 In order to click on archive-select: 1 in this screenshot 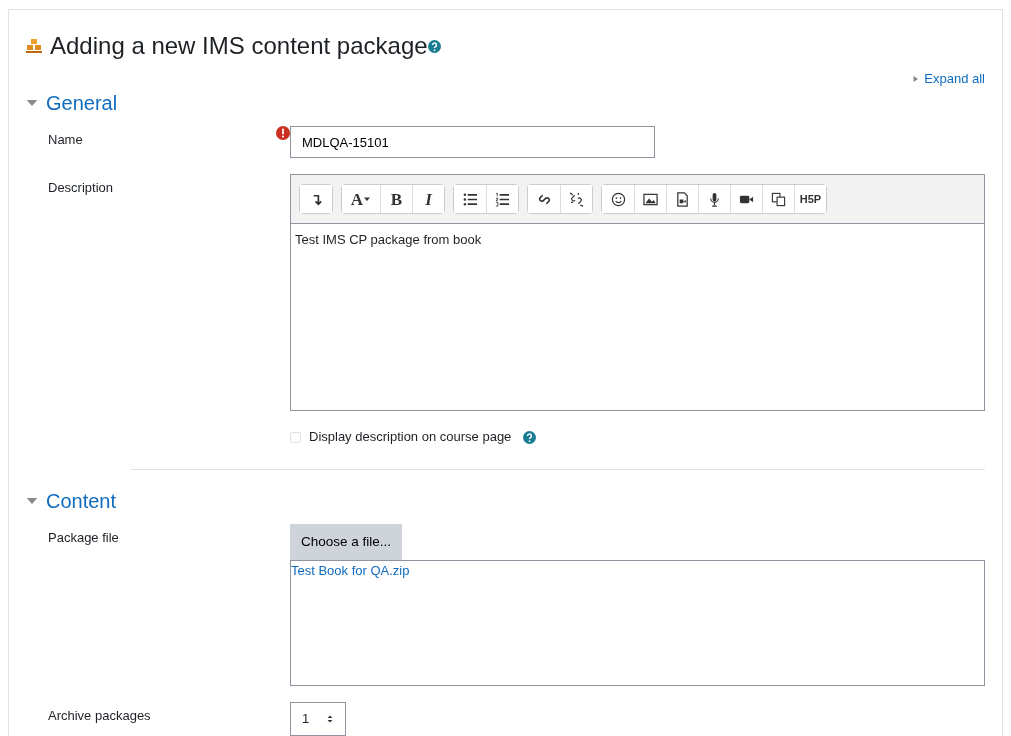, I will do `click(318, 719)`.